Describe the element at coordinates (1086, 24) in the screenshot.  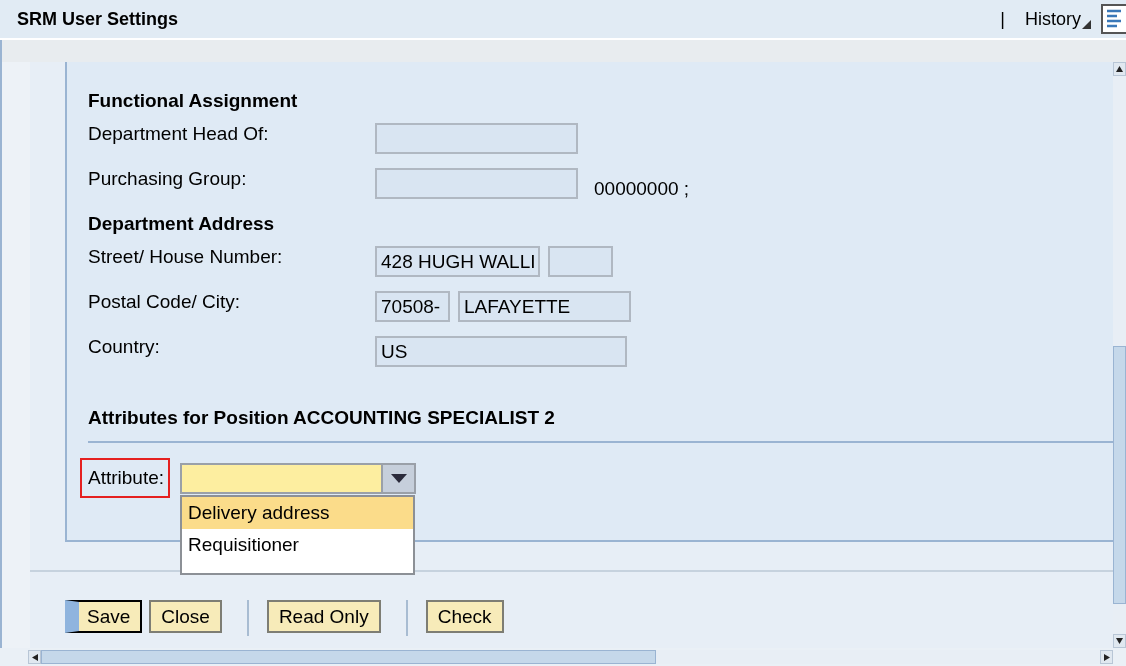
I see `corner-triangle-icon` at that location.